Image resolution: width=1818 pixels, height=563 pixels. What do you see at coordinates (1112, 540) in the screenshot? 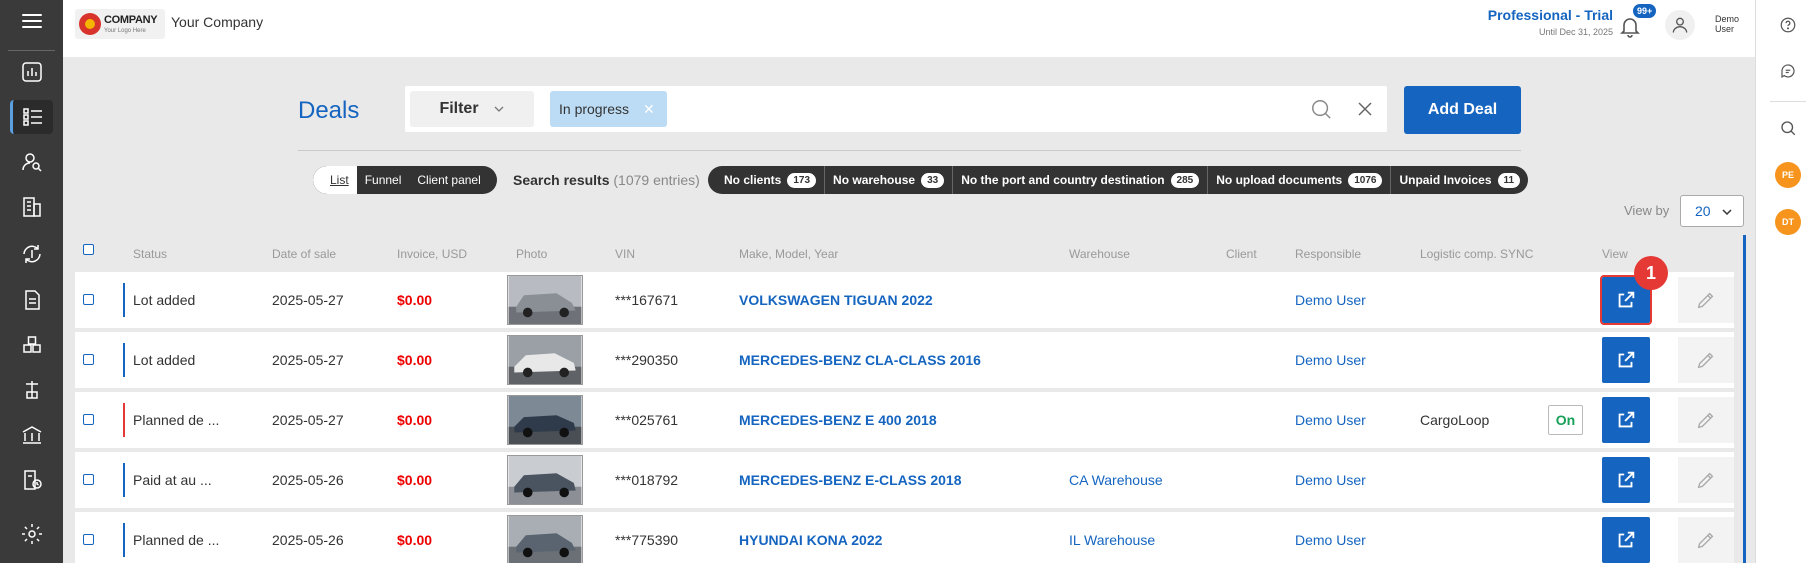
I see `row-warehouse-link: IL Warehouse` at bounding box center [1112, 540].